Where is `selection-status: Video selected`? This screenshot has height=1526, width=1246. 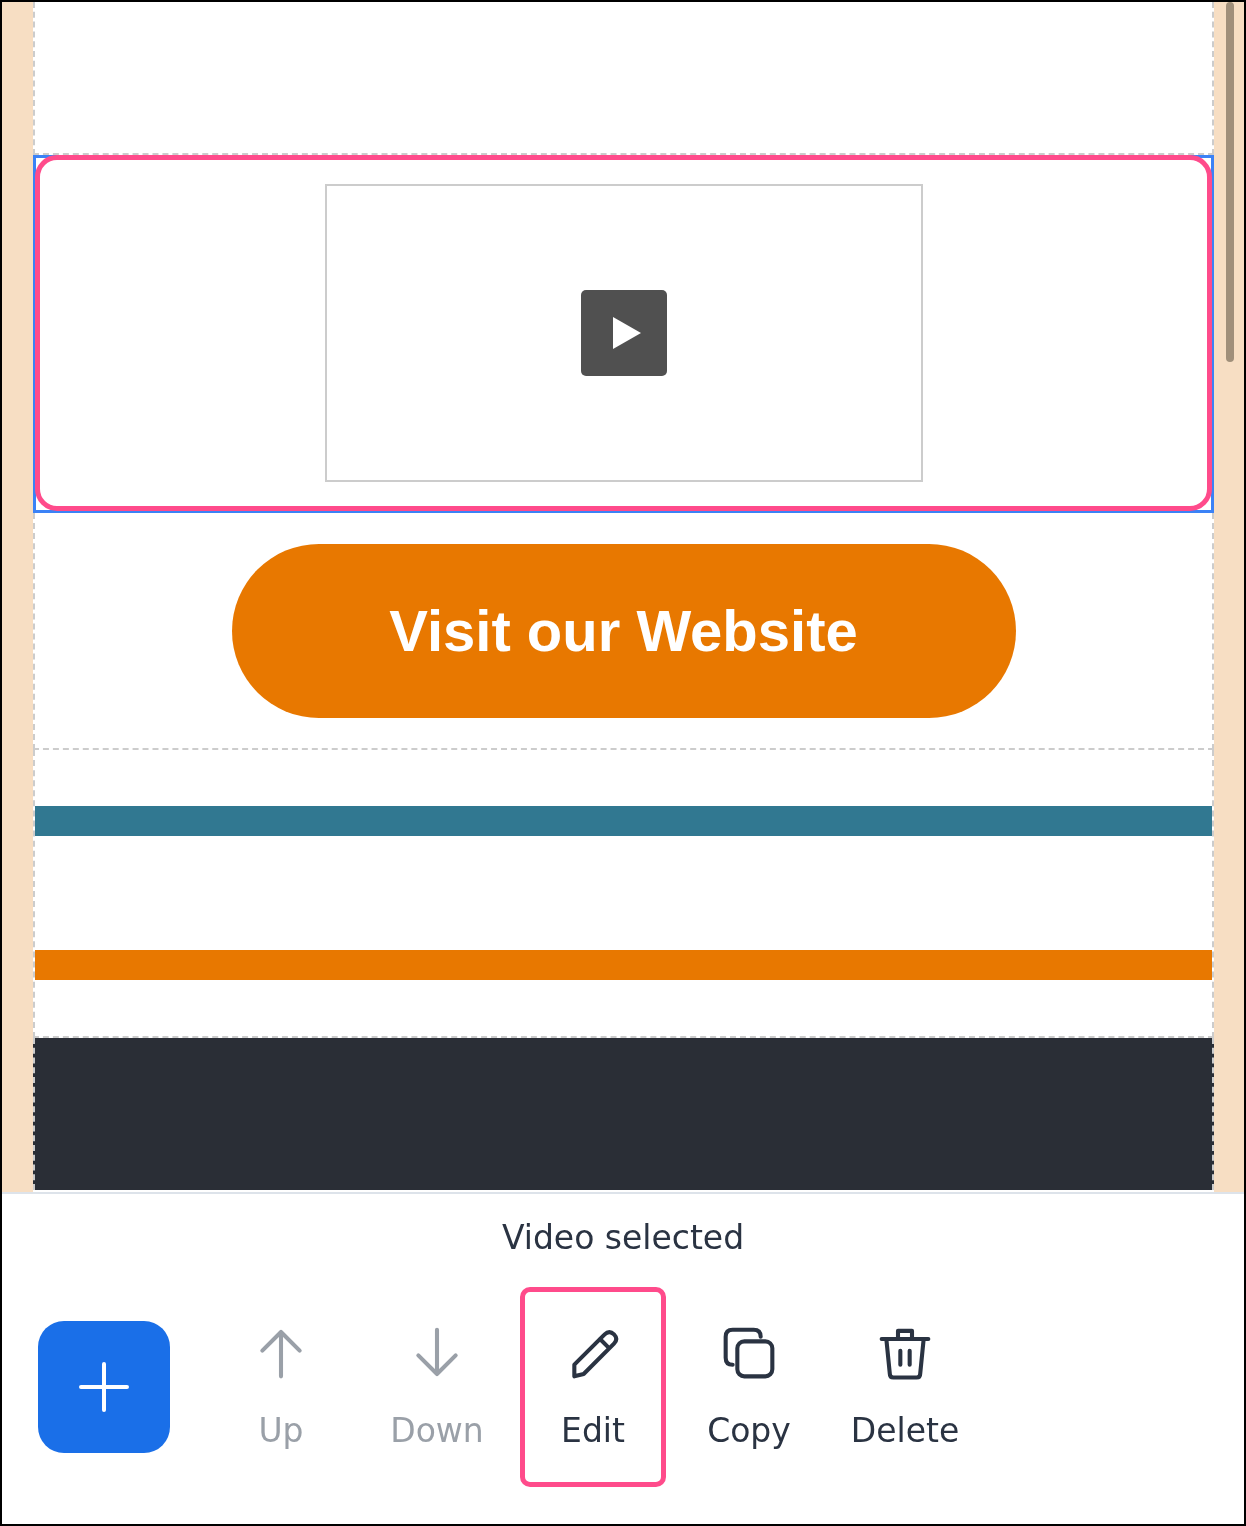 selection-status: Video selected is located at coordinates (623, 1237).